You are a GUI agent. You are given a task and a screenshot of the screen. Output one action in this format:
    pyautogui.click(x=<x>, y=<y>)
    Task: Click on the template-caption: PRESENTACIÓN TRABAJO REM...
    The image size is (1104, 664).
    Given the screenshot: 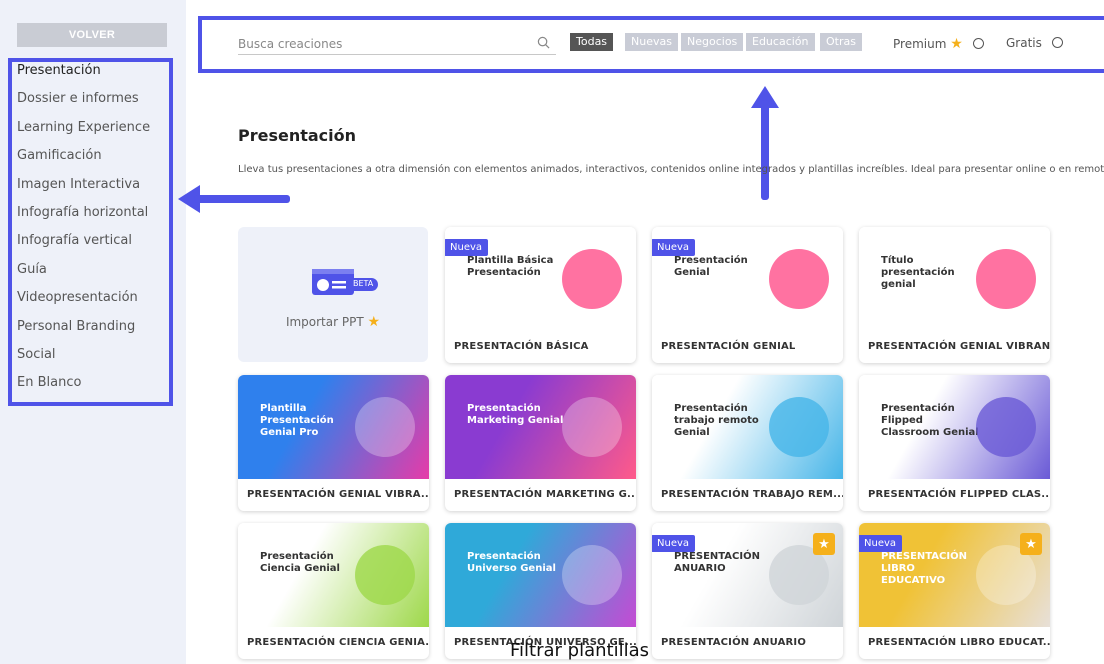 What is the action you would take?
    pyautogui.click(x=752, y=494)
    